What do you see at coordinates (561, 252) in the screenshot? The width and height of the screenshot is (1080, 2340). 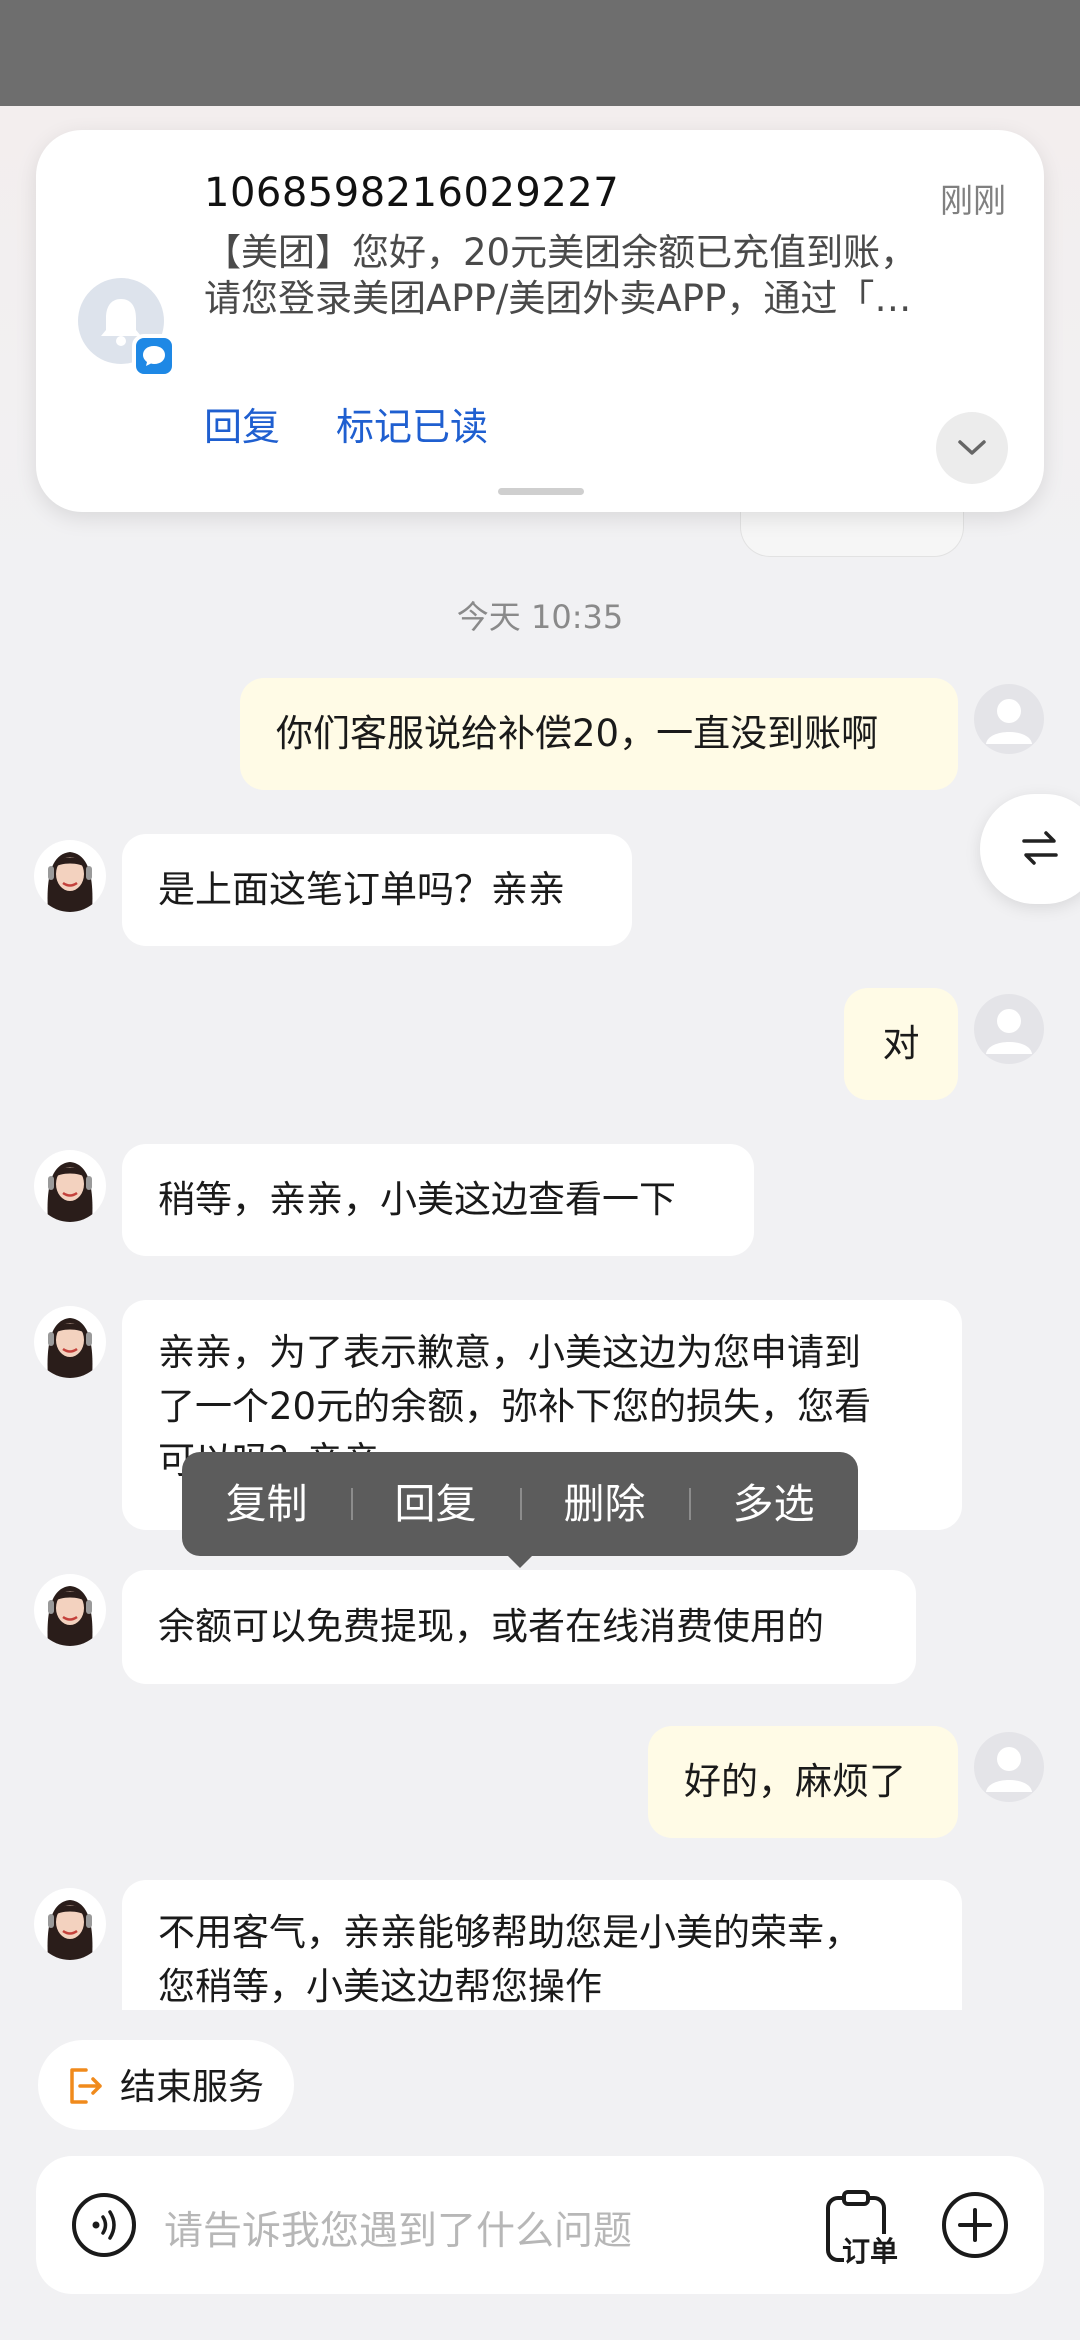 I see `notification-body-line: 【美团】您好，20元美团余额已充值到账，` at bounding box center [561, 252].